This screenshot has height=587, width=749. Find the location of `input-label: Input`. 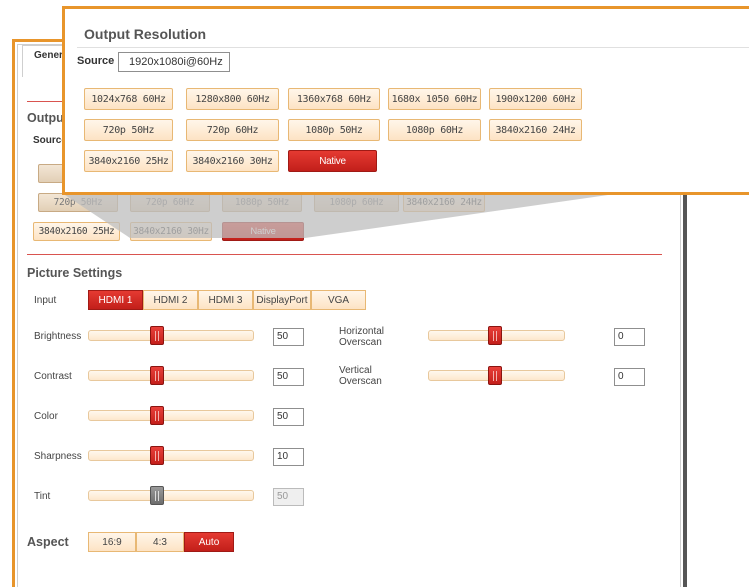

input-label: Input is located at coordinates (45, 300).